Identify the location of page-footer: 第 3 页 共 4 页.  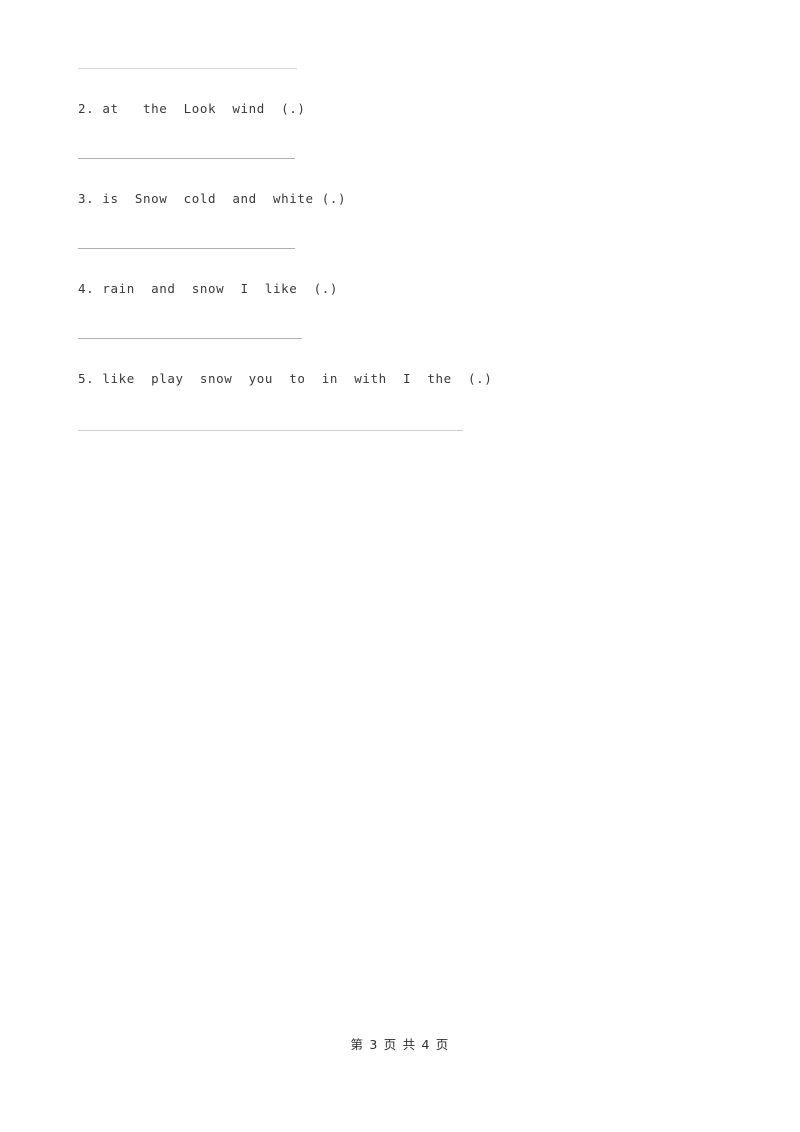
(400, 1043).